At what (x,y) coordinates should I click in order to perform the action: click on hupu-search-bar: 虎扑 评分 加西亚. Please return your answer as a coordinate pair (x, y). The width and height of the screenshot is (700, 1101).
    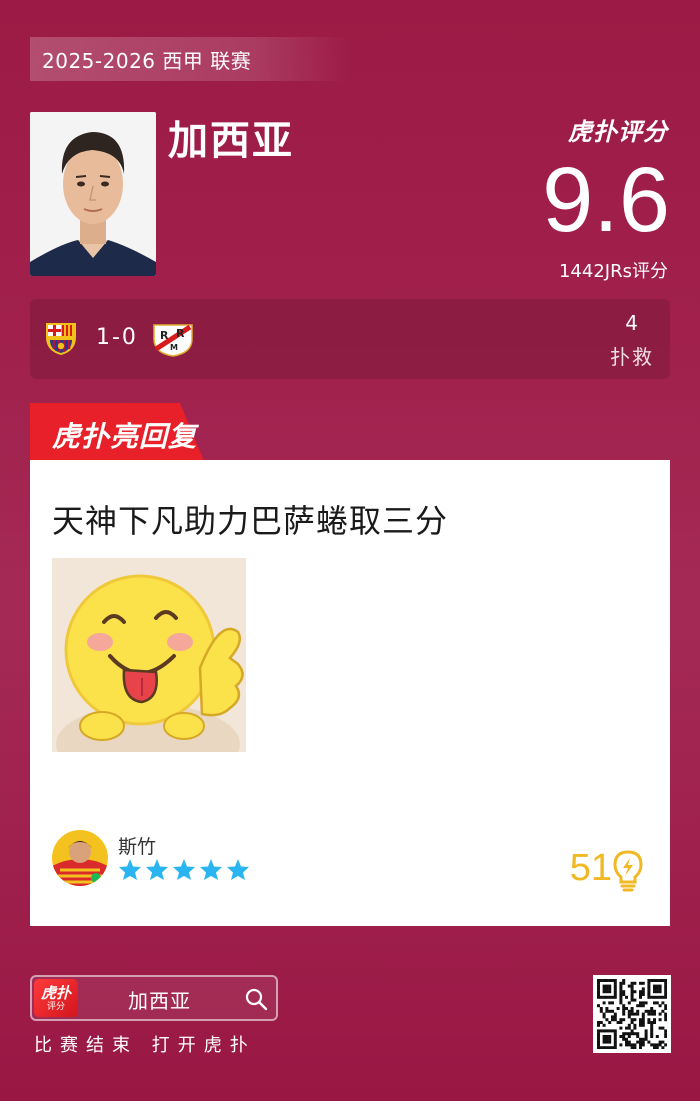
    Looking at the image, I should click on (154, 998).